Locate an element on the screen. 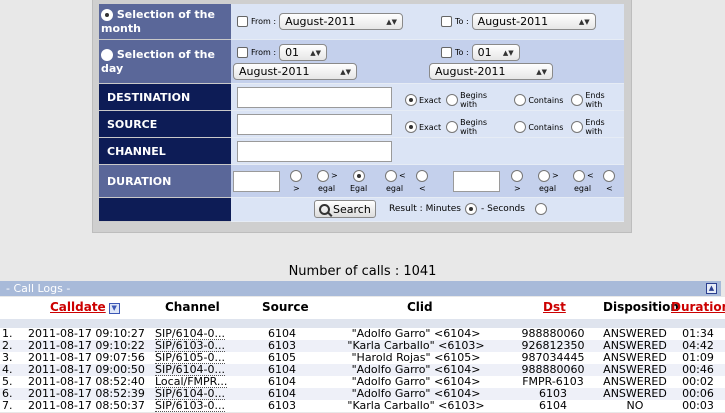  destination-content: Exact Begins with Contains Ends with is located at coordinates (427, 97).